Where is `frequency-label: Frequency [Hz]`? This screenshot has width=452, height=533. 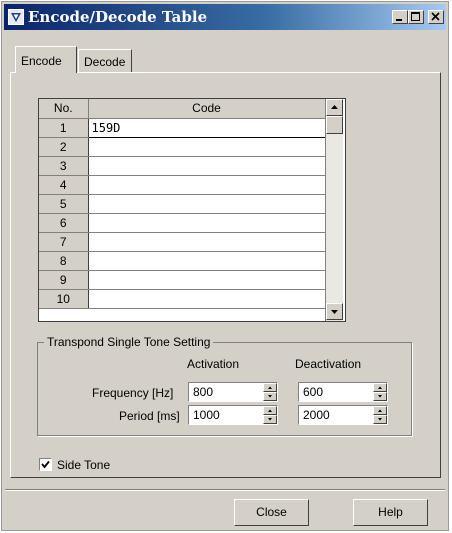
frequency-label: Frequency [Hz] is located at coordinates (133, 393).